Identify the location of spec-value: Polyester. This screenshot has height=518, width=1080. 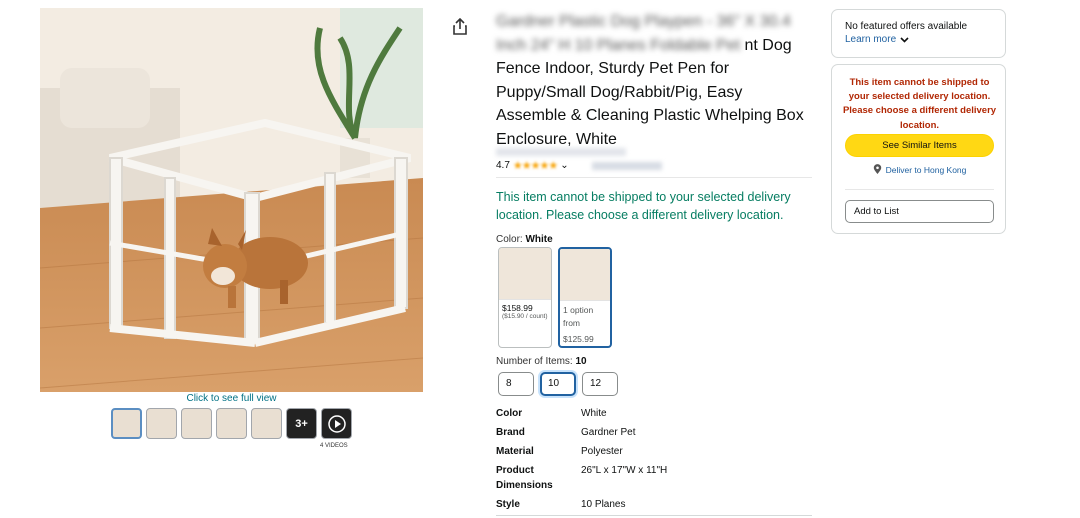
(602, 451).